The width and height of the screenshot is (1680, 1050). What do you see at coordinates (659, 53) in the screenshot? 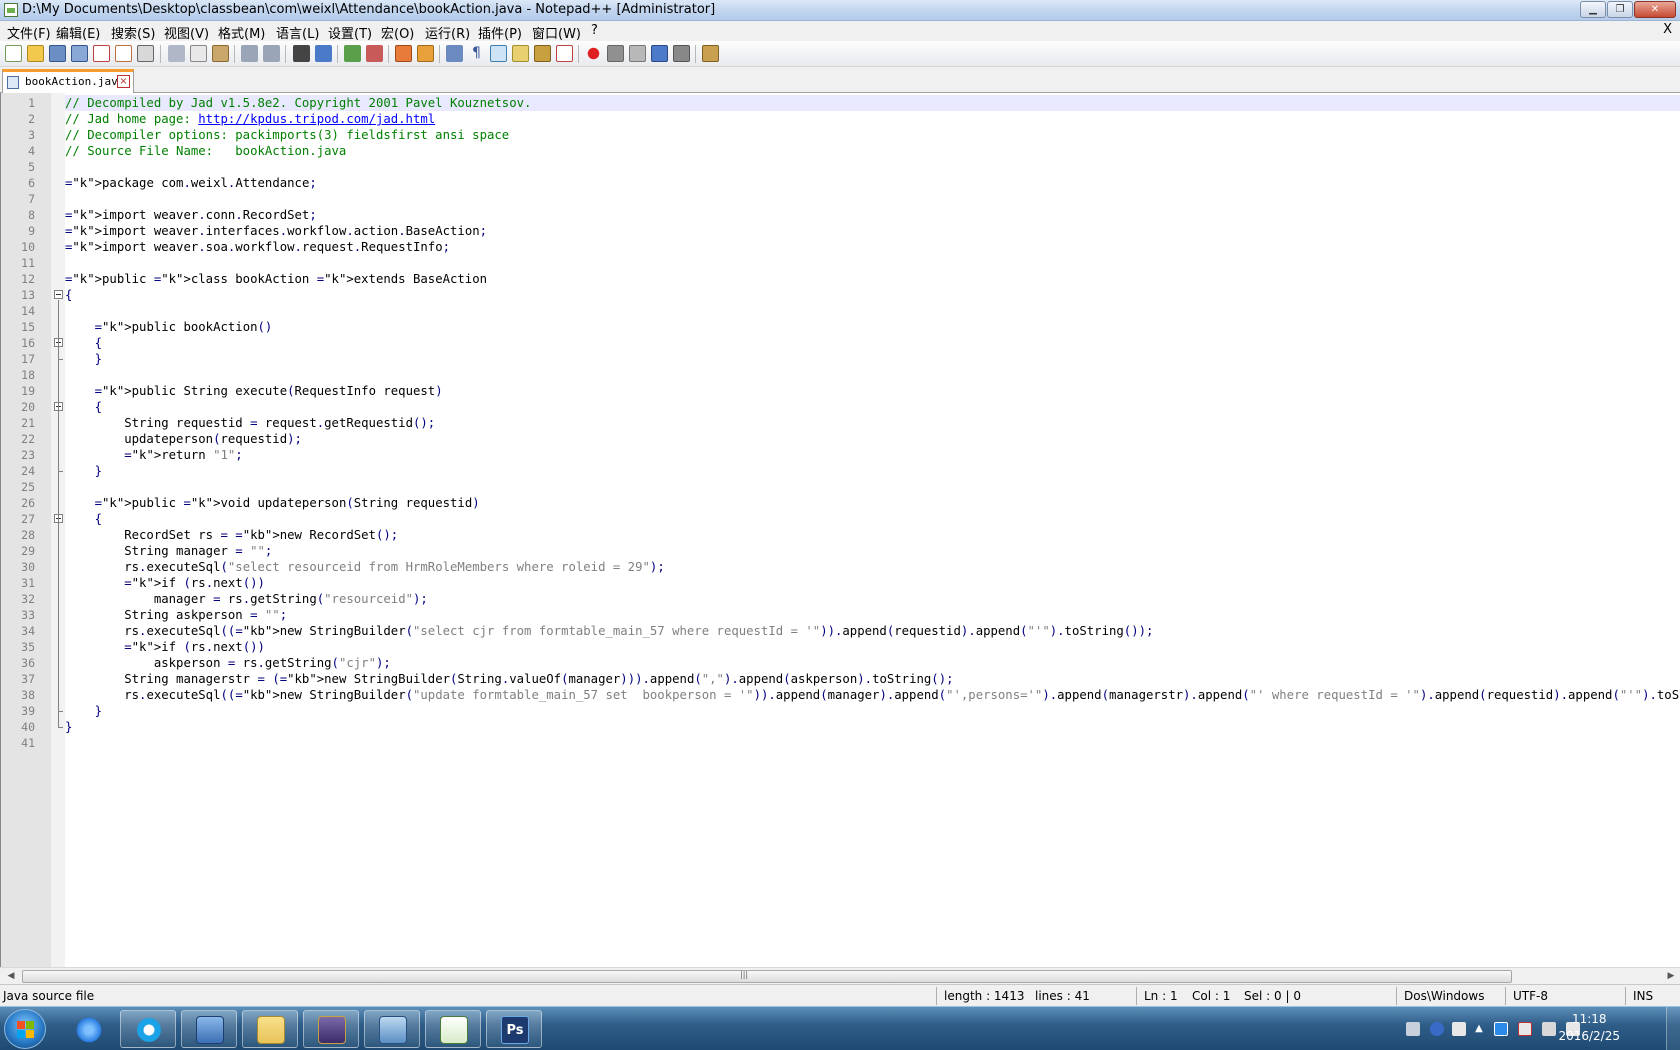
I see `play-macro-multiple-icon` at bounding box center [659, 53].